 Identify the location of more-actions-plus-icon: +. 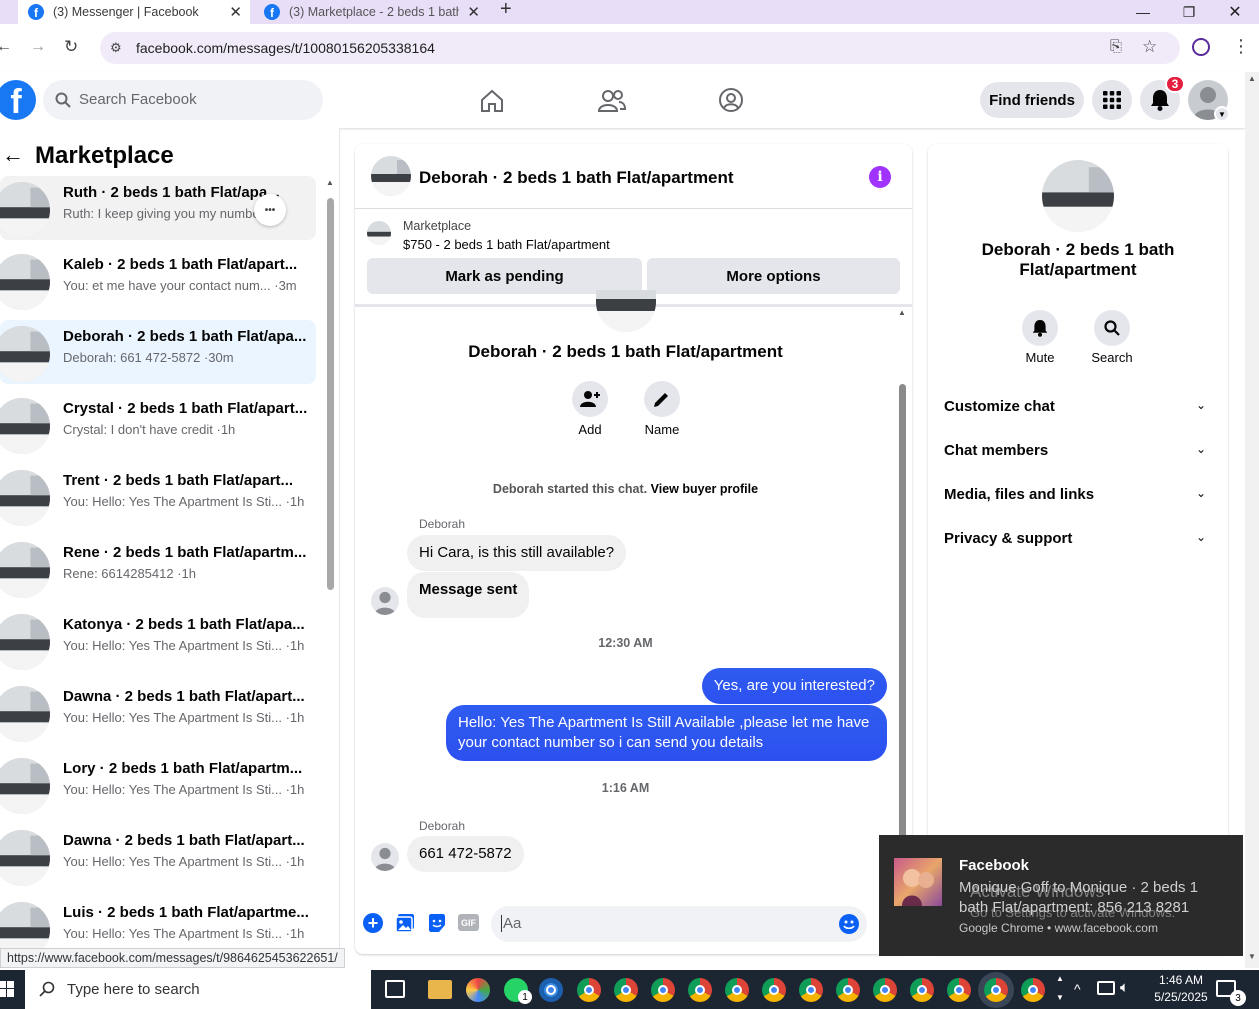
(373, 923).